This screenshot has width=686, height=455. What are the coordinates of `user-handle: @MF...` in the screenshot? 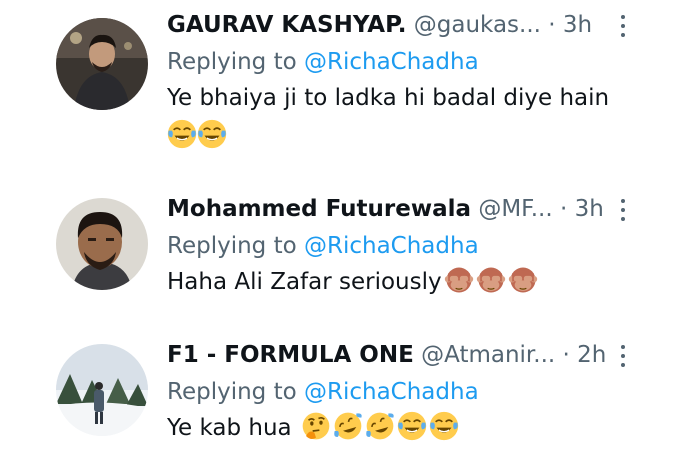 It's located at (515, 209).